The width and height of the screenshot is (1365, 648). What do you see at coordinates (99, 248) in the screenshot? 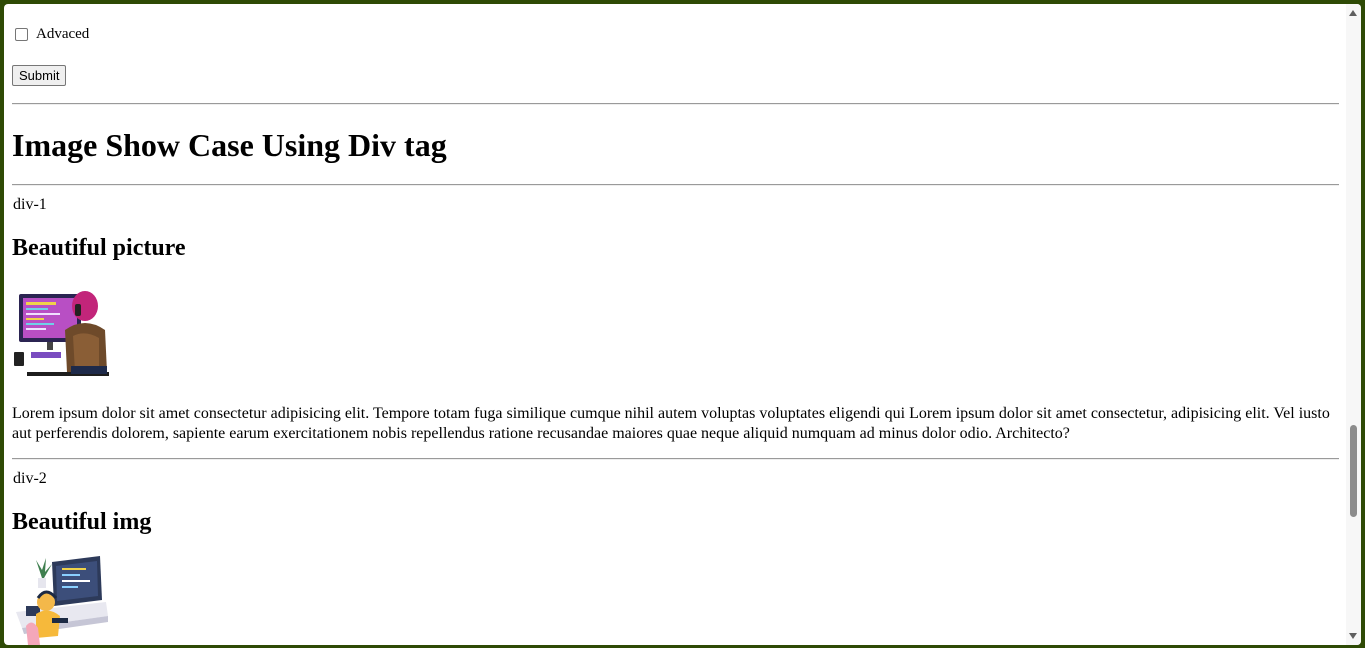
I see `div-1-title: Beautiful picture` at bounding box center [99, 248].